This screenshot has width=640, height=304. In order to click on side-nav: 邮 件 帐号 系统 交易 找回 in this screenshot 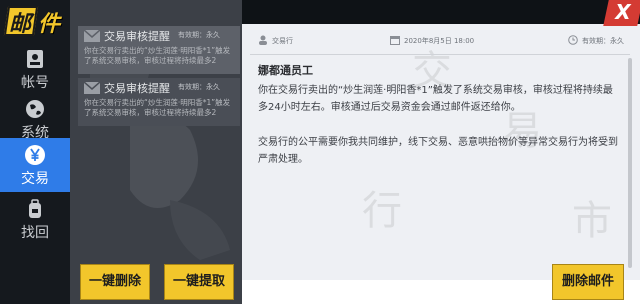, I will do `click(35, 152)`.